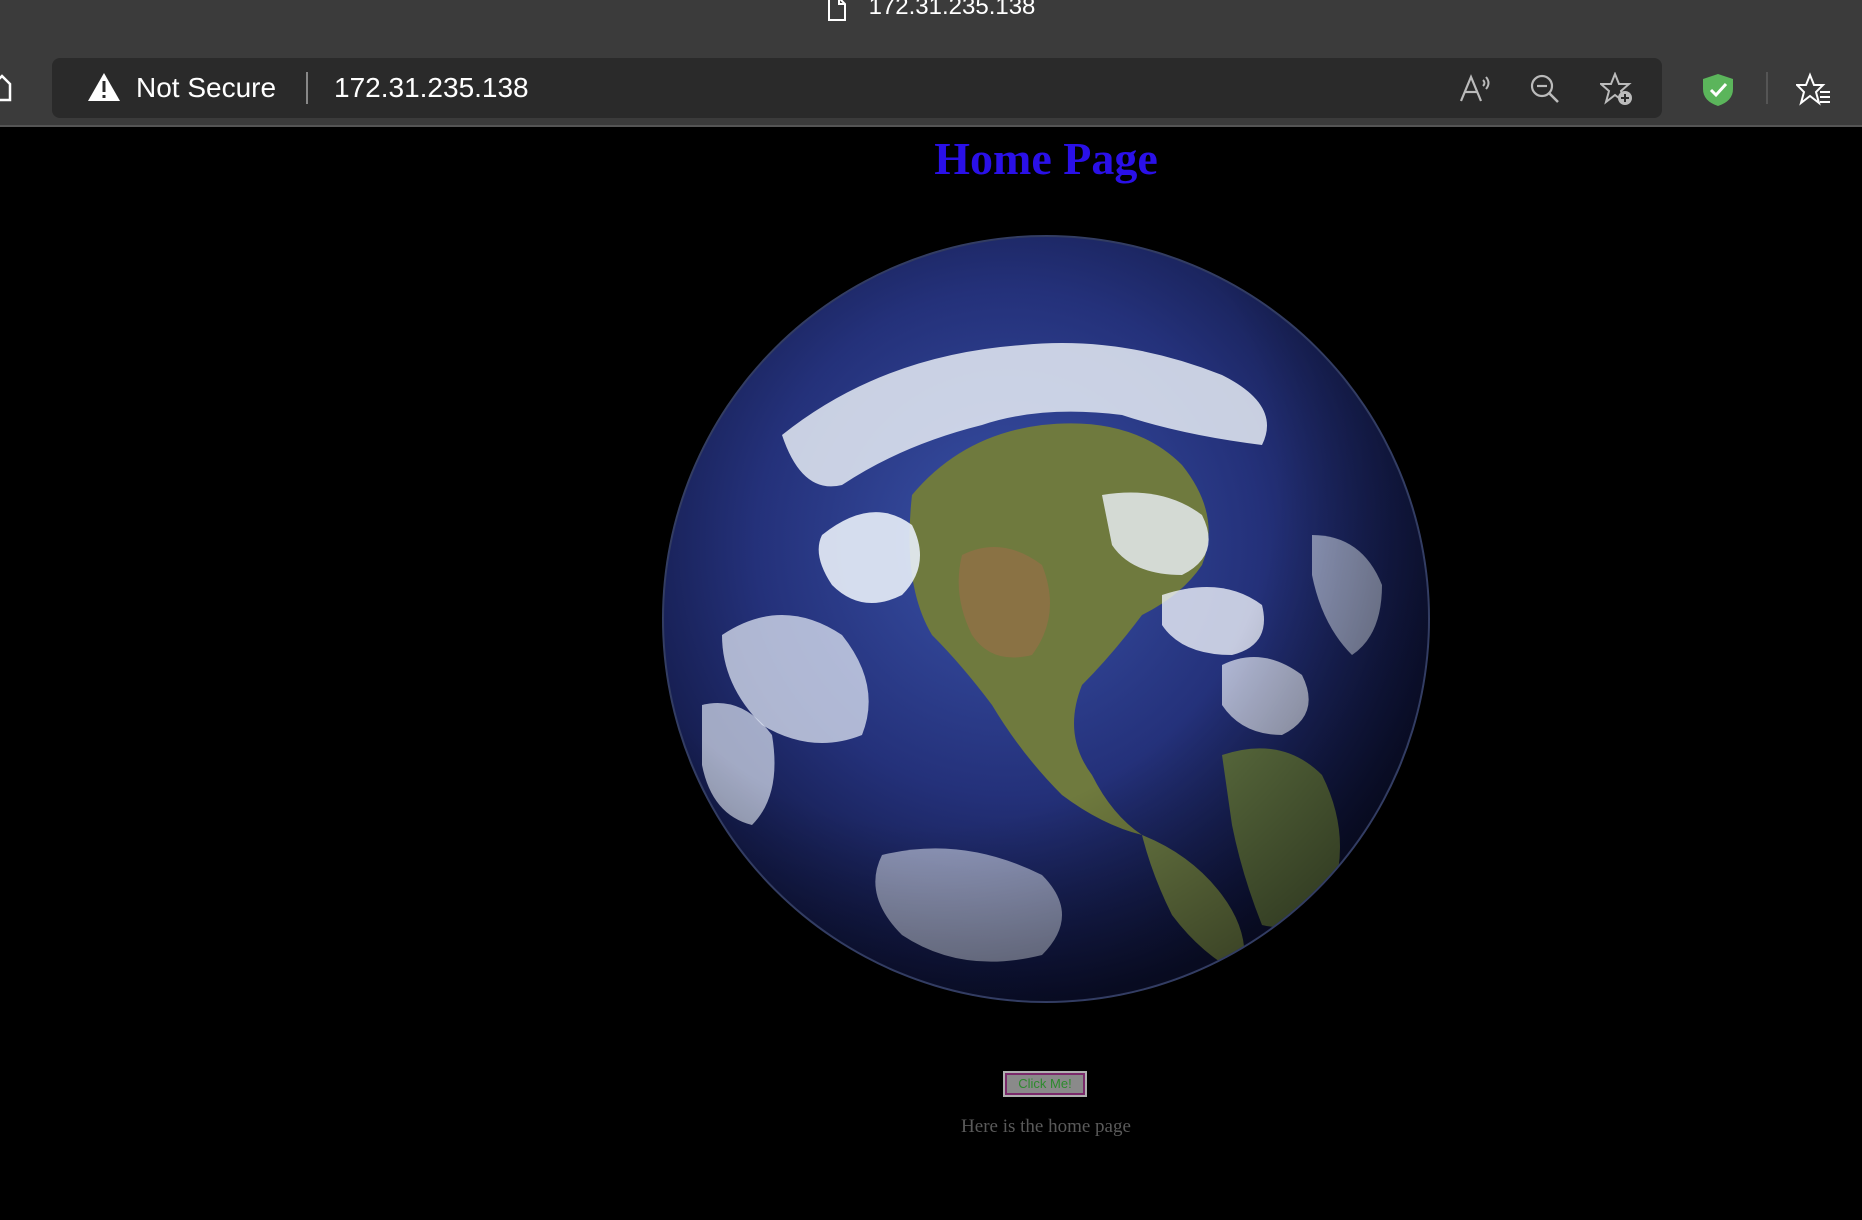 This screenshot has height=1220, width=1862. What do you see at coordinates (1718, 90) in the screenshot?
I see `shield-check-icon` at bounding box center [1718, 90].